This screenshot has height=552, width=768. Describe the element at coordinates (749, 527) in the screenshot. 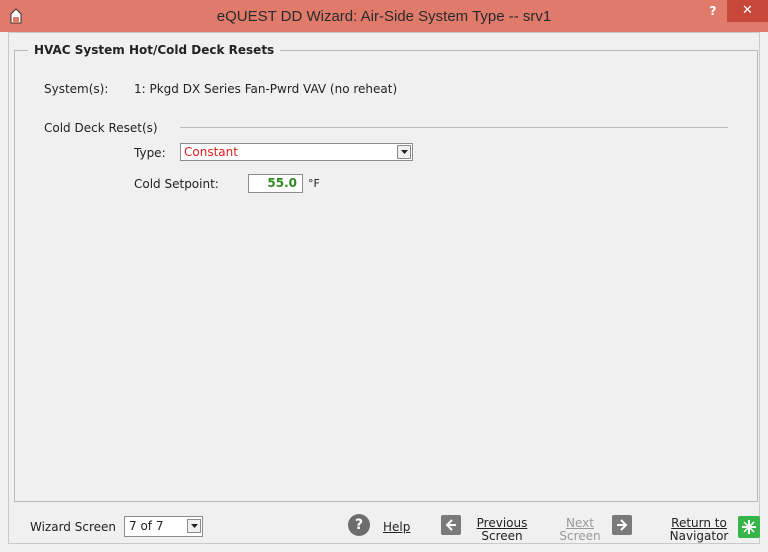

I see `navigator-sparkle-icon` at that location.